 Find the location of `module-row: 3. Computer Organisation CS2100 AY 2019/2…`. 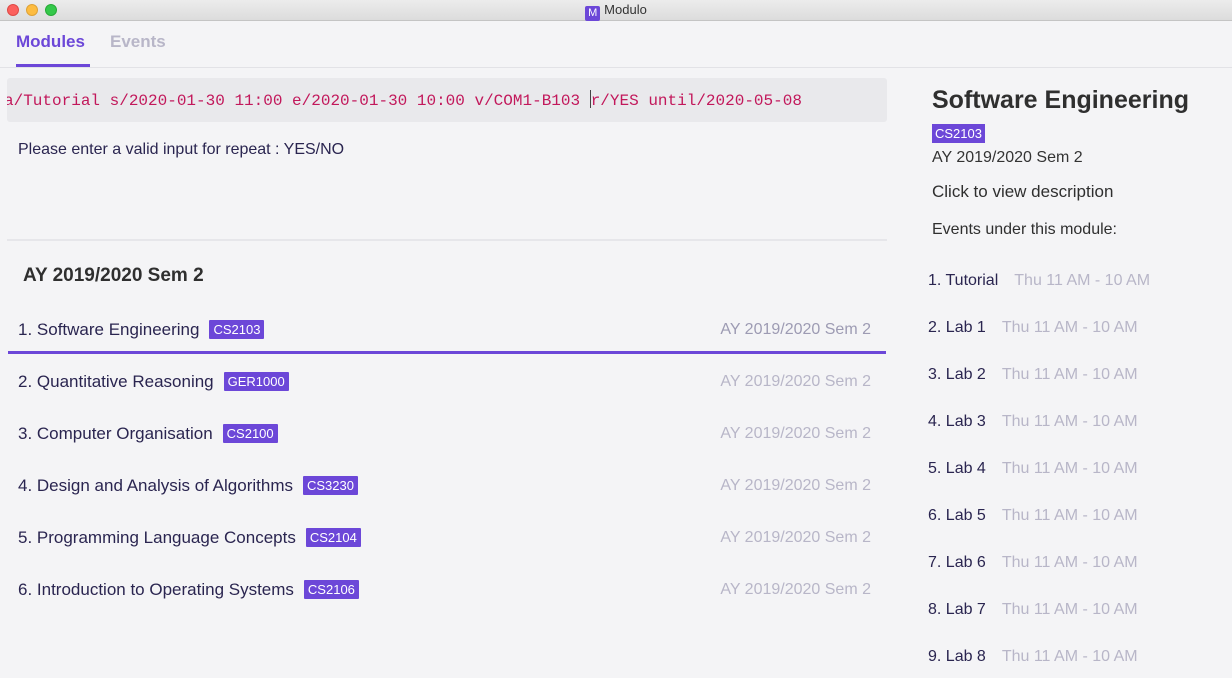

module-row: 3. Computer Organisation CS2100 AY 2019/2… is located at coordinates (447, 434).